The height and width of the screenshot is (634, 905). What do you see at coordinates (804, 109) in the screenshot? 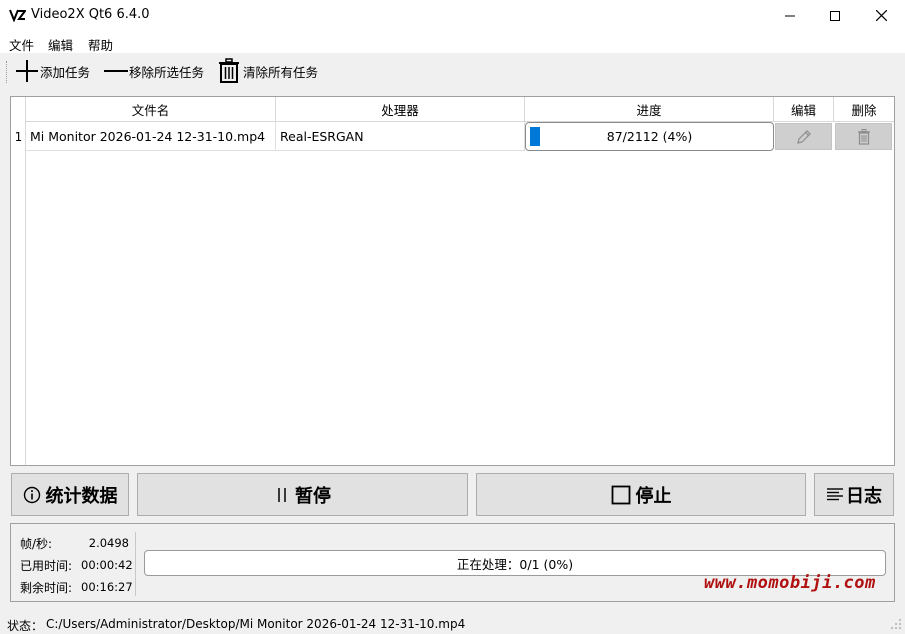
I see `header-edit: 编辑` at bounding box center [804, 109].